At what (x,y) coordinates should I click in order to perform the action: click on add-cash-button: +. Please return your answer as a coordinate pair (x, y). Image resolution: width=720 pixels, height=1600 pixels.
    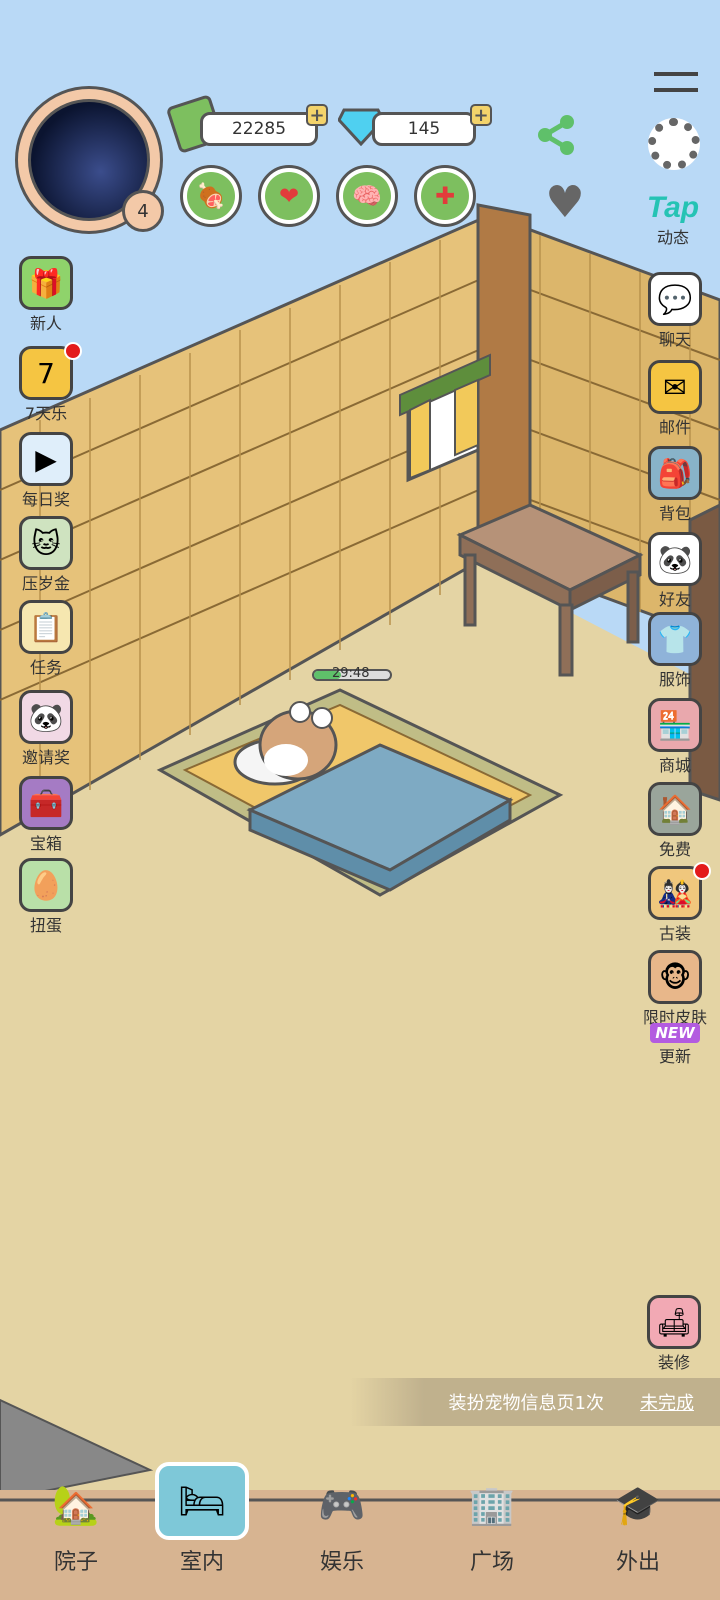
    Looking at the image, I should click on (317, 115).